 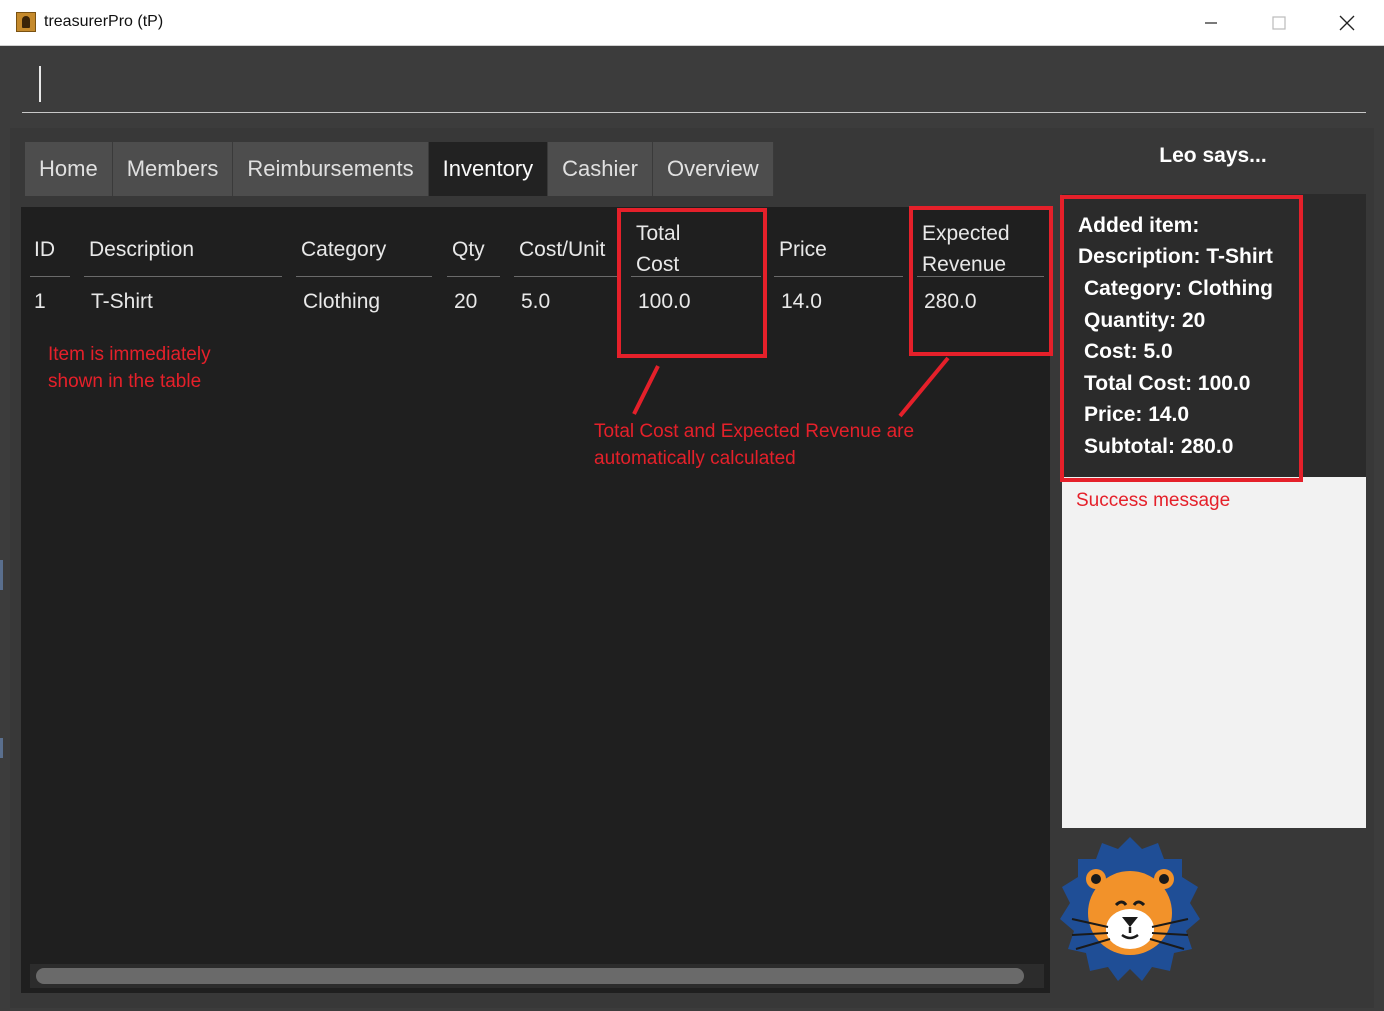 I want to click on header-category: Category, so click(x=343, y=249).